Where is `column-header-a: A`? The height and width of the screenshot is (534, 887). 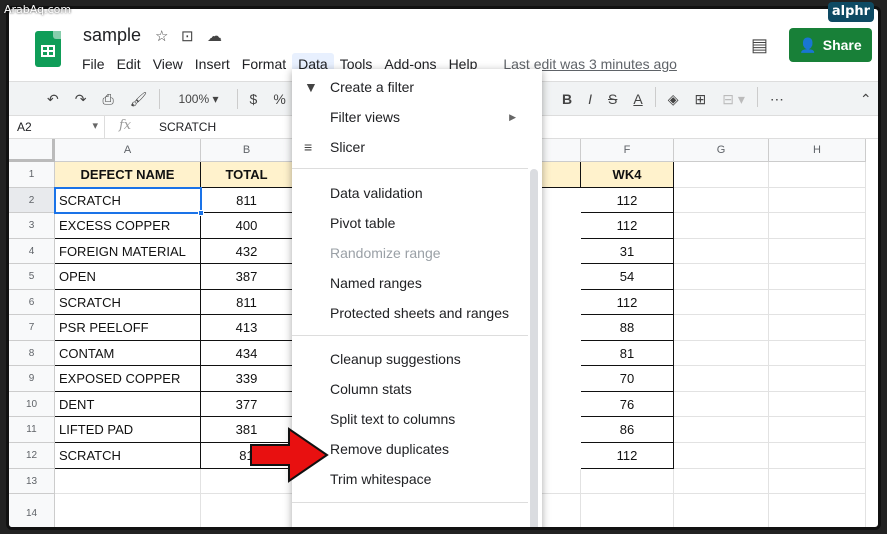 column-header-a: A is located at coordinates (128, 150).